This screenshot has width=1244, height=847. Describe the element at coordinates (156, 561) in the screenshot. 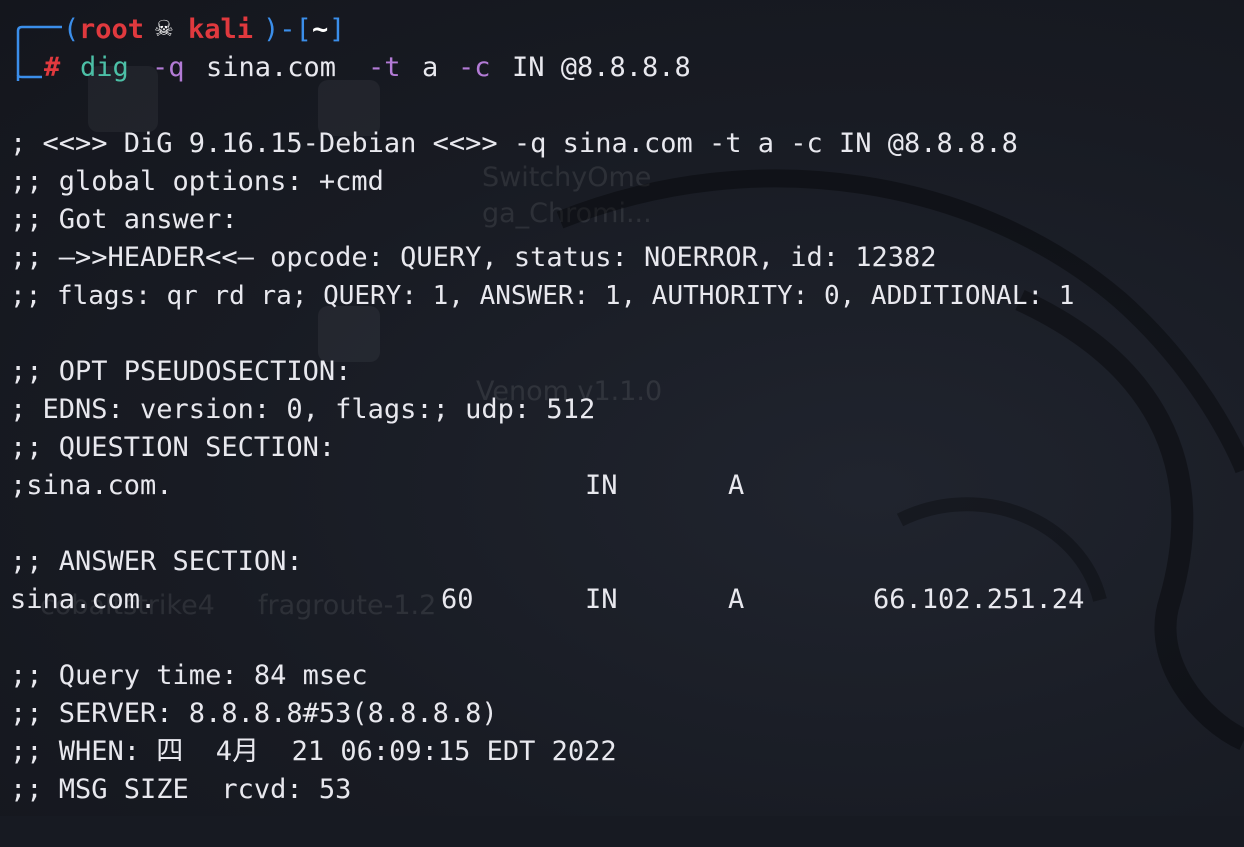

I see `output-answer-section: ;; ANSWER SECTION:` at that location.